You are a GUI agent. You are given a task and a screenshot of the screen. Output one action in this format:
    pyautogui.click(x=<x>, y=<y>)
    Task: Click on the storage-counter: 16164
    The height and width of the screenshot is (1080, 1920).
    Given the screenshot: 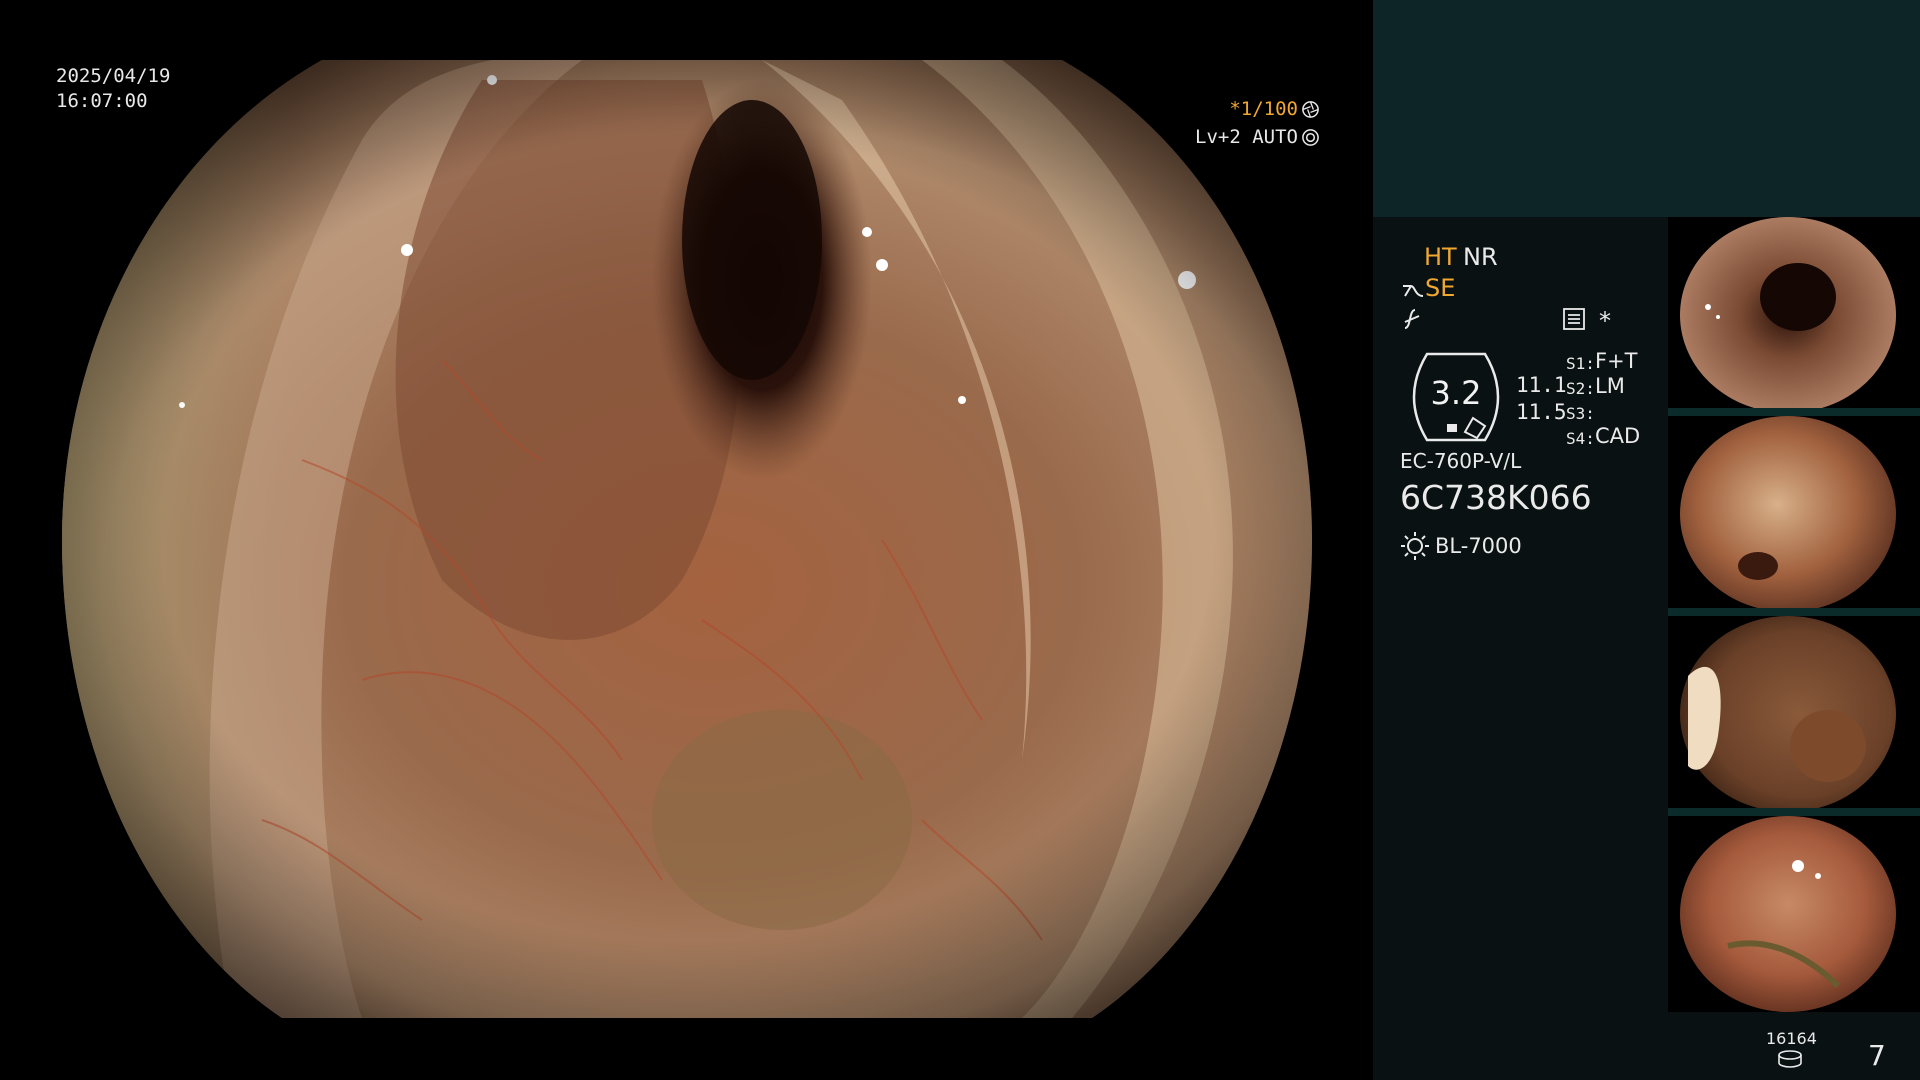 What is the action you would take?
    pyautogui.click(x=1791, y=1038)
    